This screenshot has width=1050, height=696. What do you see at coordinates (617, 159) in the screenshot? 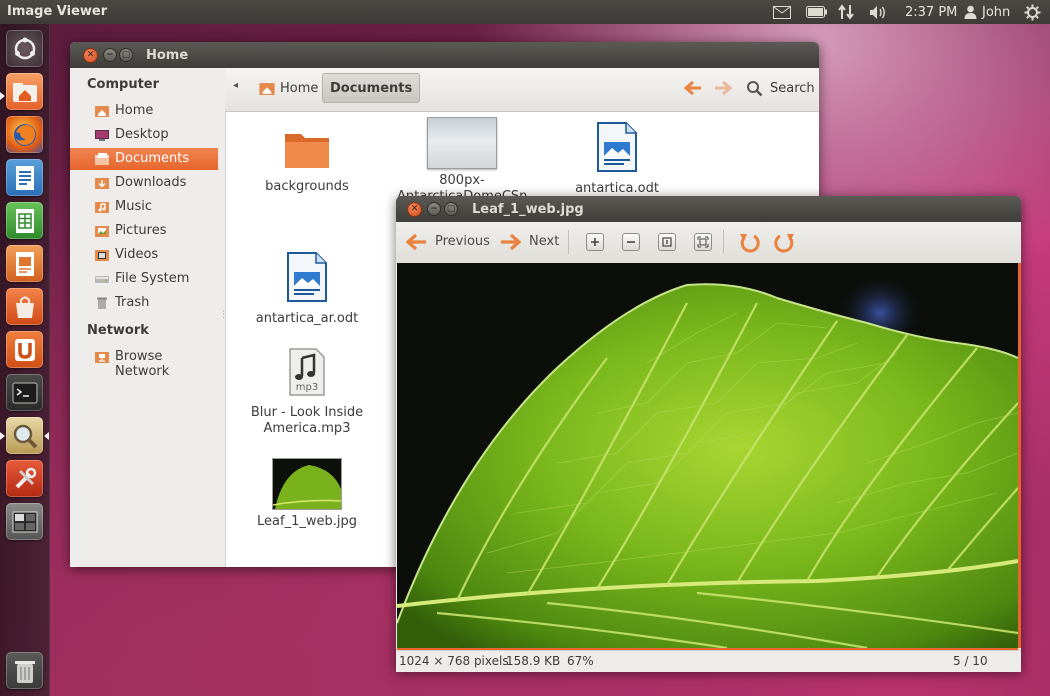
I see `file-item-antartica-odt: antartica.odt` at bounding box center [617, 159].